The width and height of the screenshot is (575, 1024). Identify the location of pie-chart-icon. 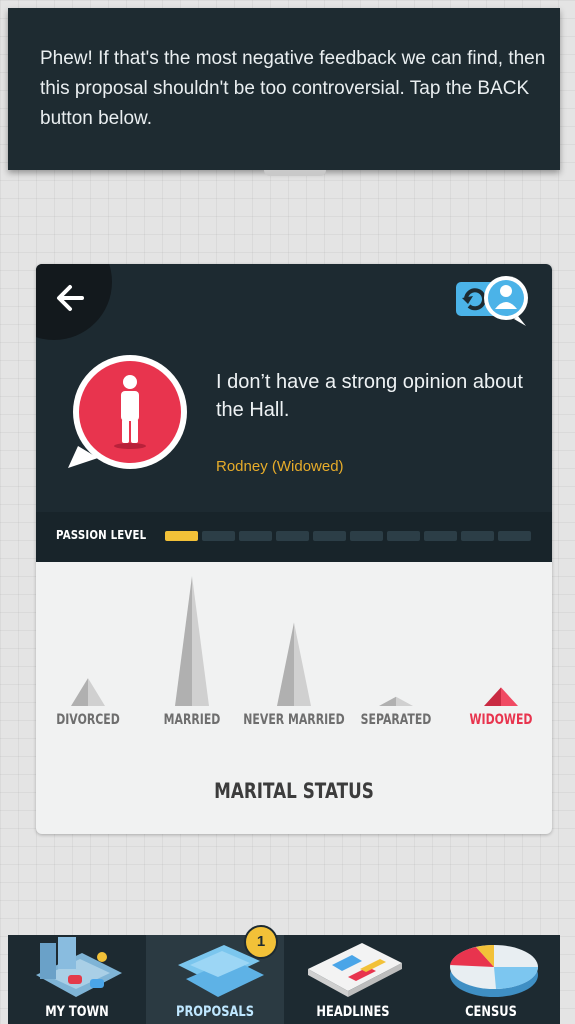
(494, 971).